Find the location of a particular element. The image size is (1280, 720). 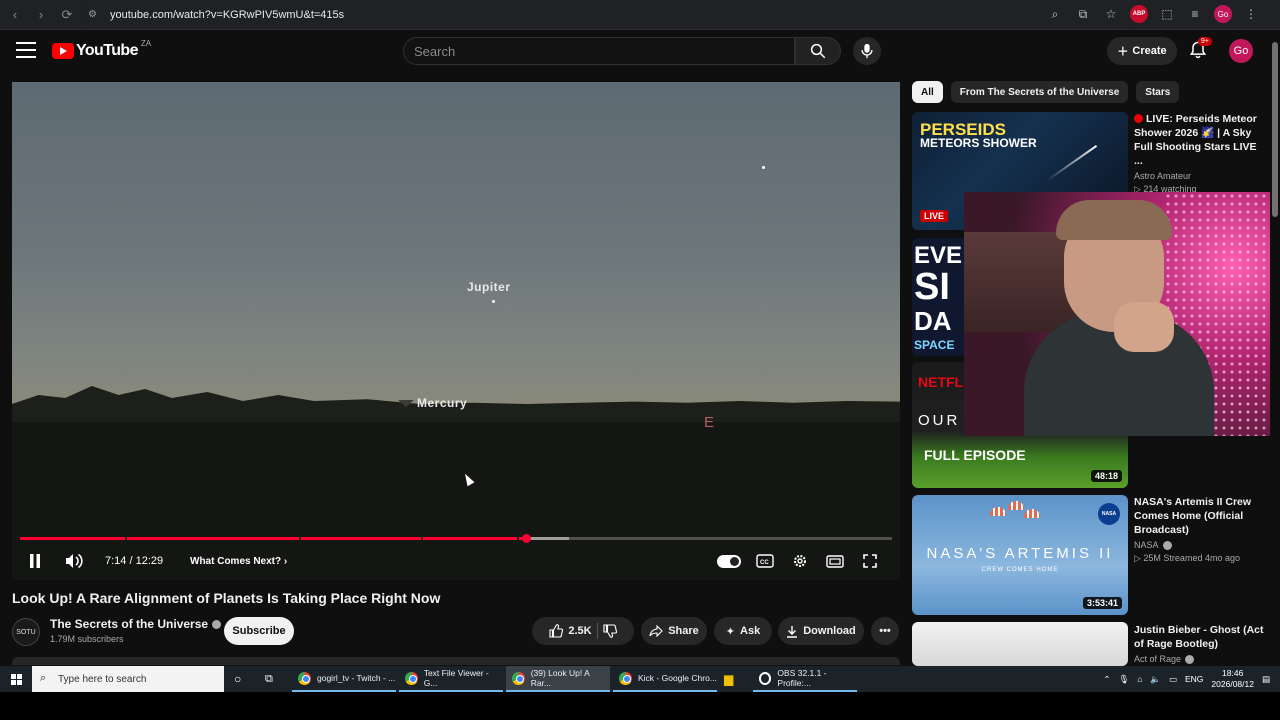

start-button is located at coordinates (16, 679).